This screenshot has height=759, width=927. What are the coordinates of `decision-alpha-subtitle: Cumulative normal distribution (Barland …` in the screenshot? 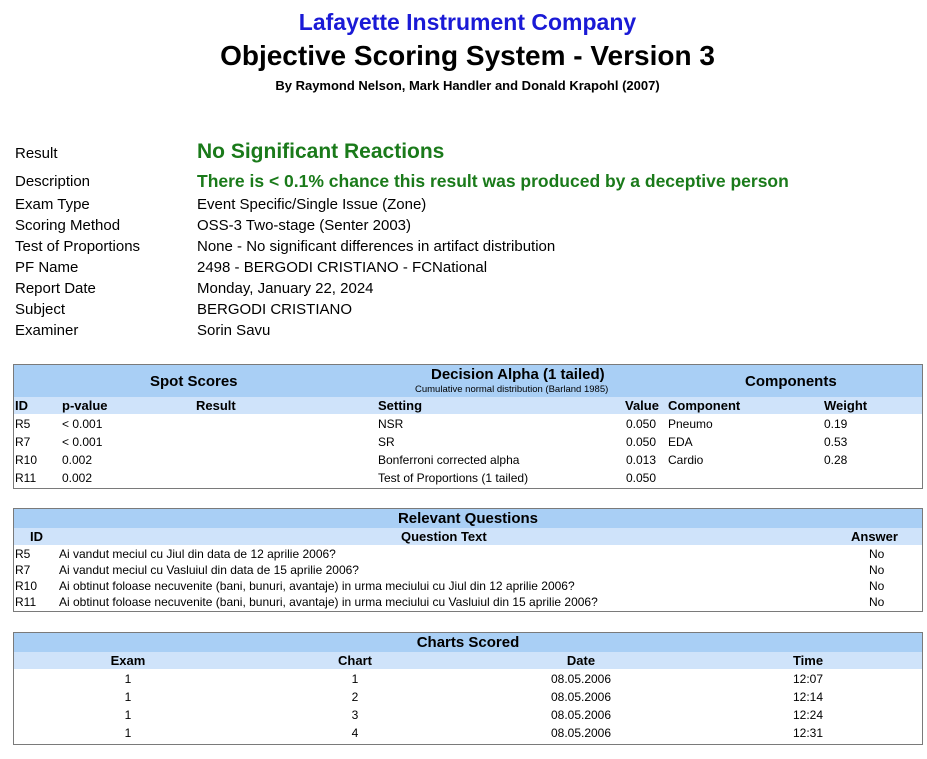 It's located at (512, 389).